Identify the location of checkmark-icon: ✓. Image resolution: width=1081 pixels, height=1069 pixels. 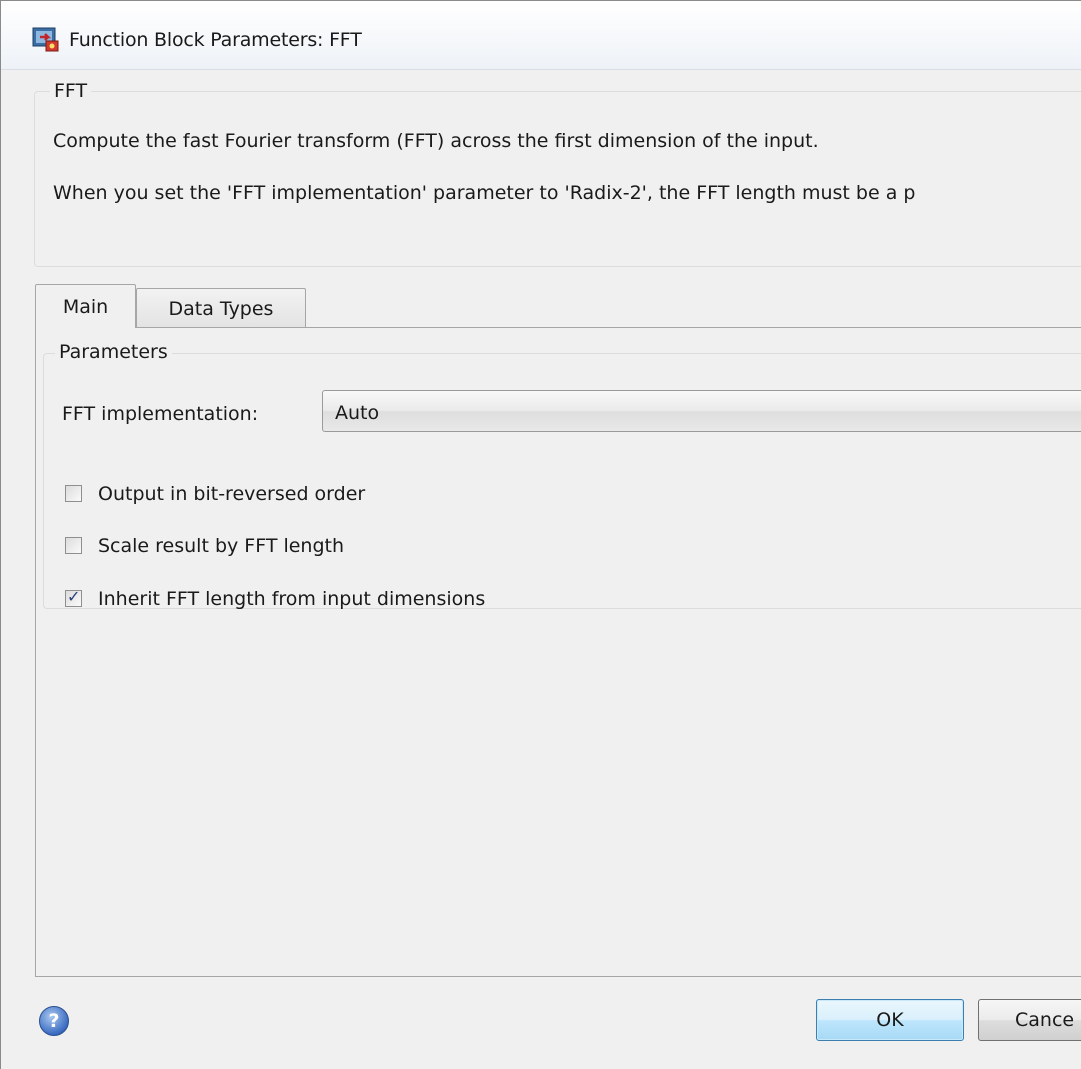
(74, 596).